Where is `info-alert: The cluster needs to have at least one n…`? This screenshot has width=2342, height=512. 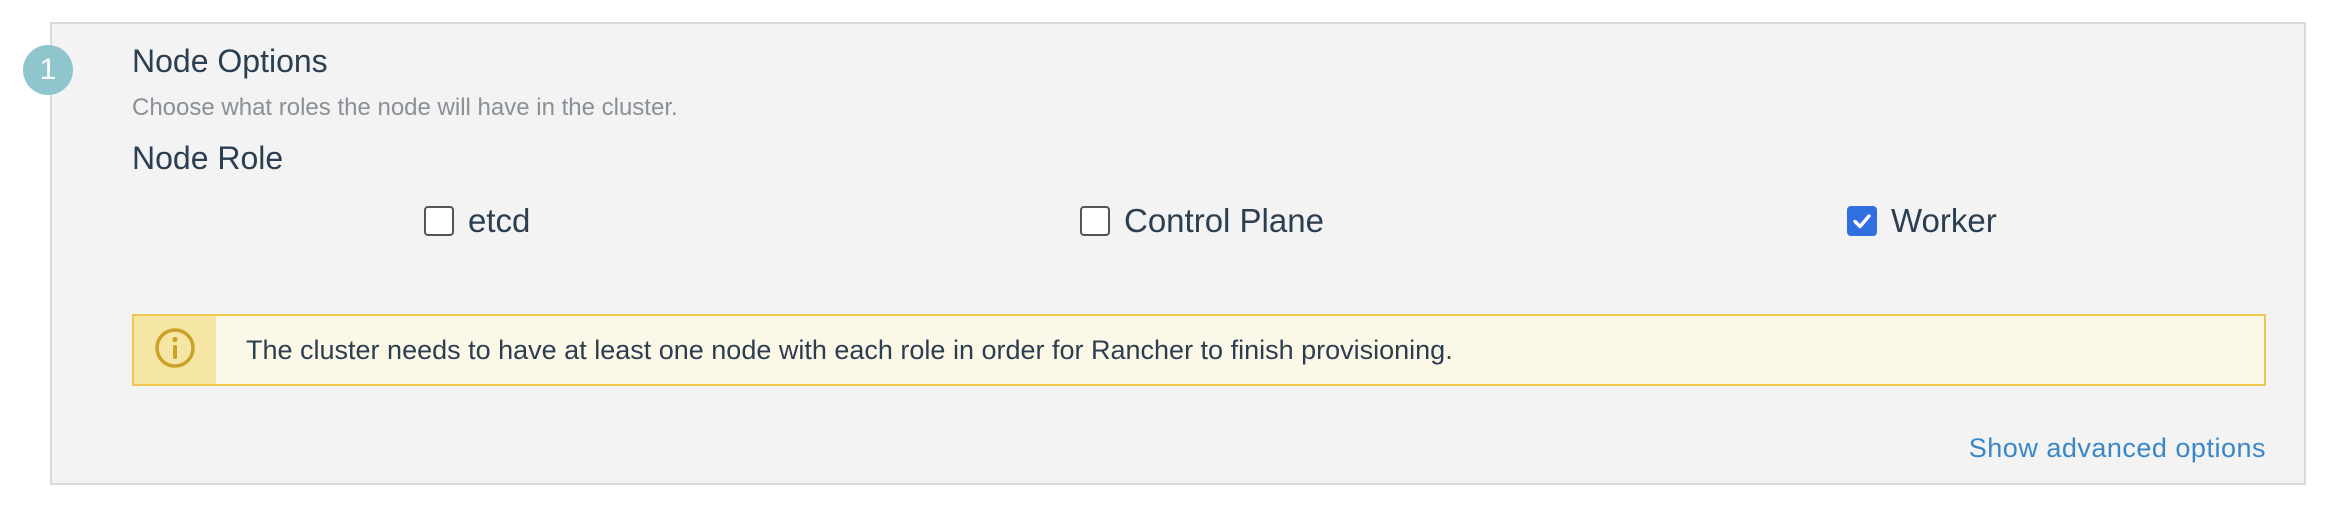
info-alert: The cluster needs to have at least one n… is located at coordinates (1199, 350).